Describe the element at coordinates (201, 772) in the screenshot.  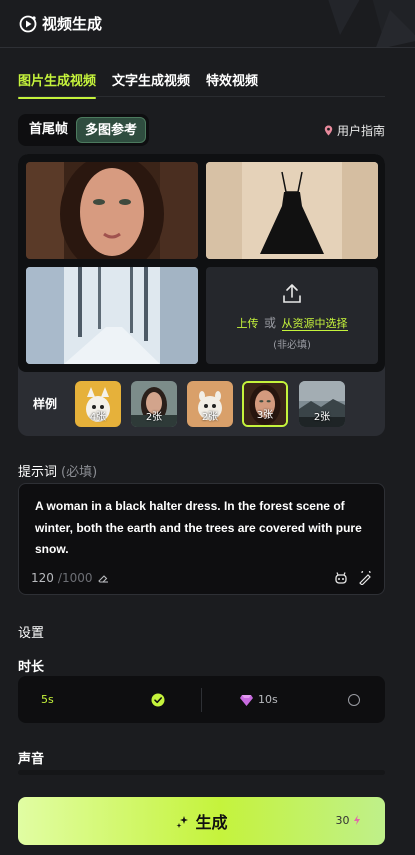
I see `sound-control` at that location.